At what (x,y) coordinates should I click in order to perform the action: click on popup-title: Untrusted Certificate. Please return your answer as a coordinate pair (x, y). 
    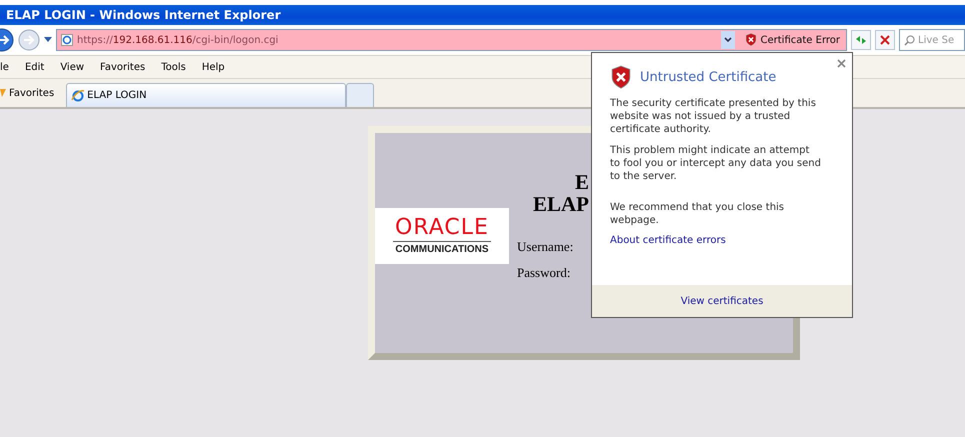
    Looking at the image, I should click on (708, 77).